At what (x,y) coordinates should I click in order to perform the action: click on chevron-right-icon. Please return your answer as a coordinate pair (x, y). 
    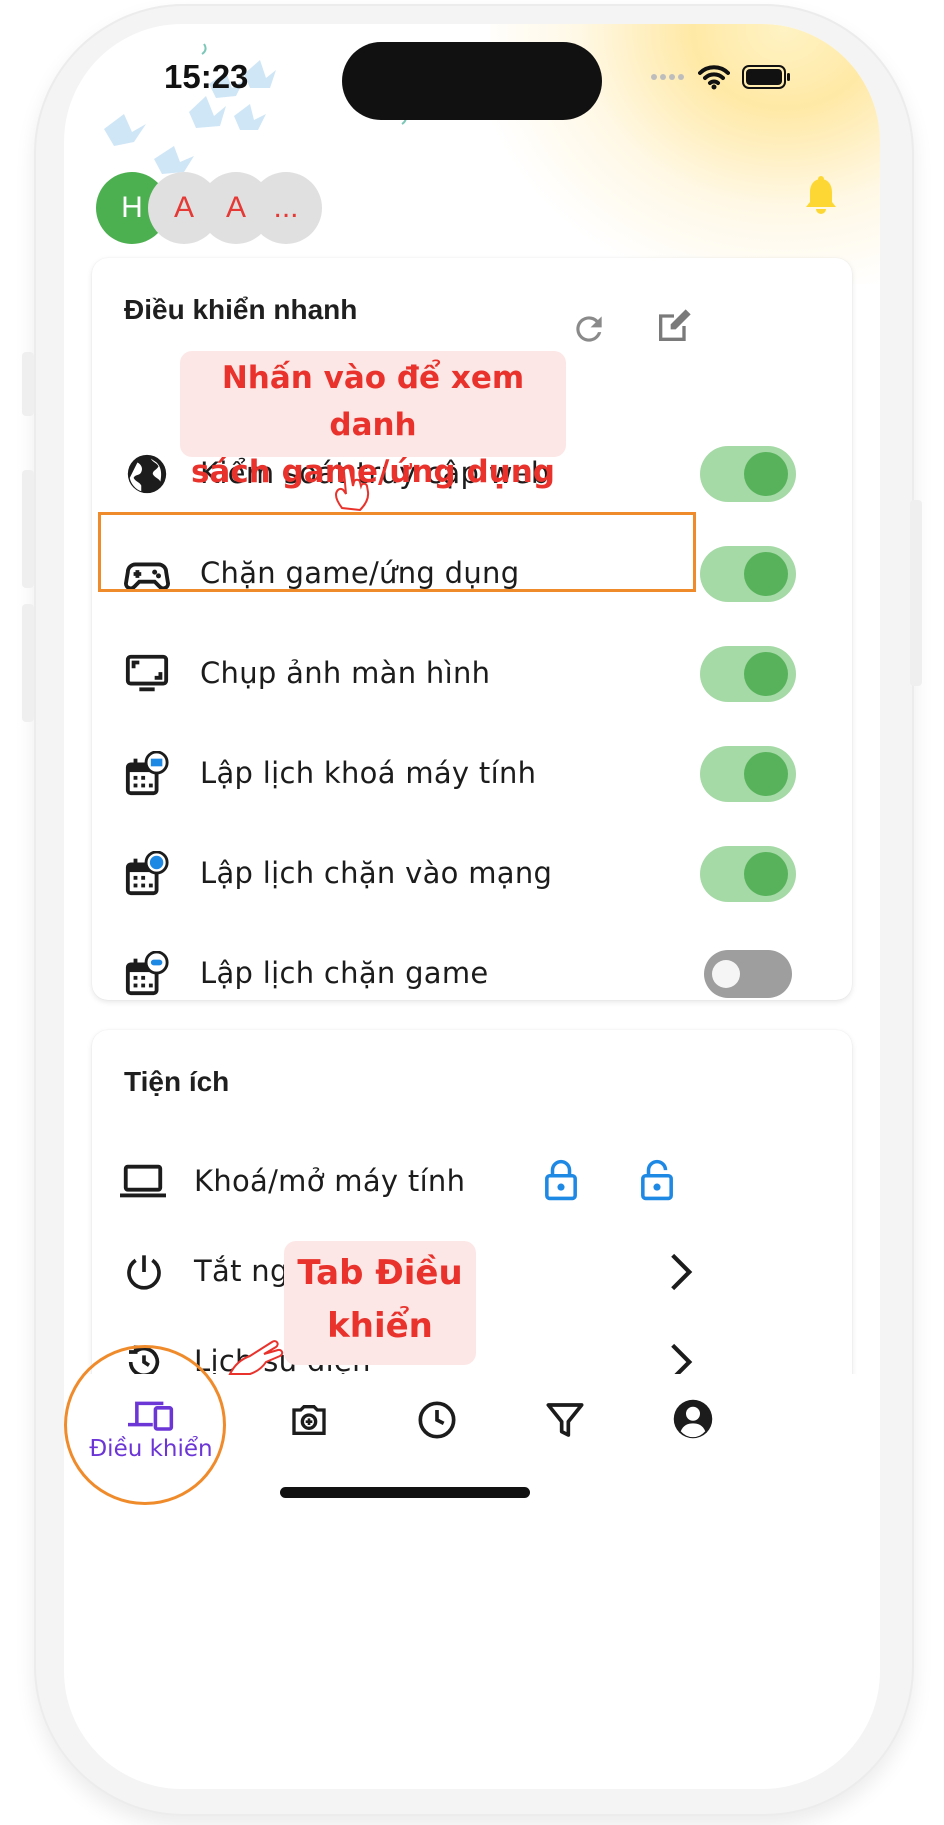
    Looking at the image, I should click on (682, 1272).